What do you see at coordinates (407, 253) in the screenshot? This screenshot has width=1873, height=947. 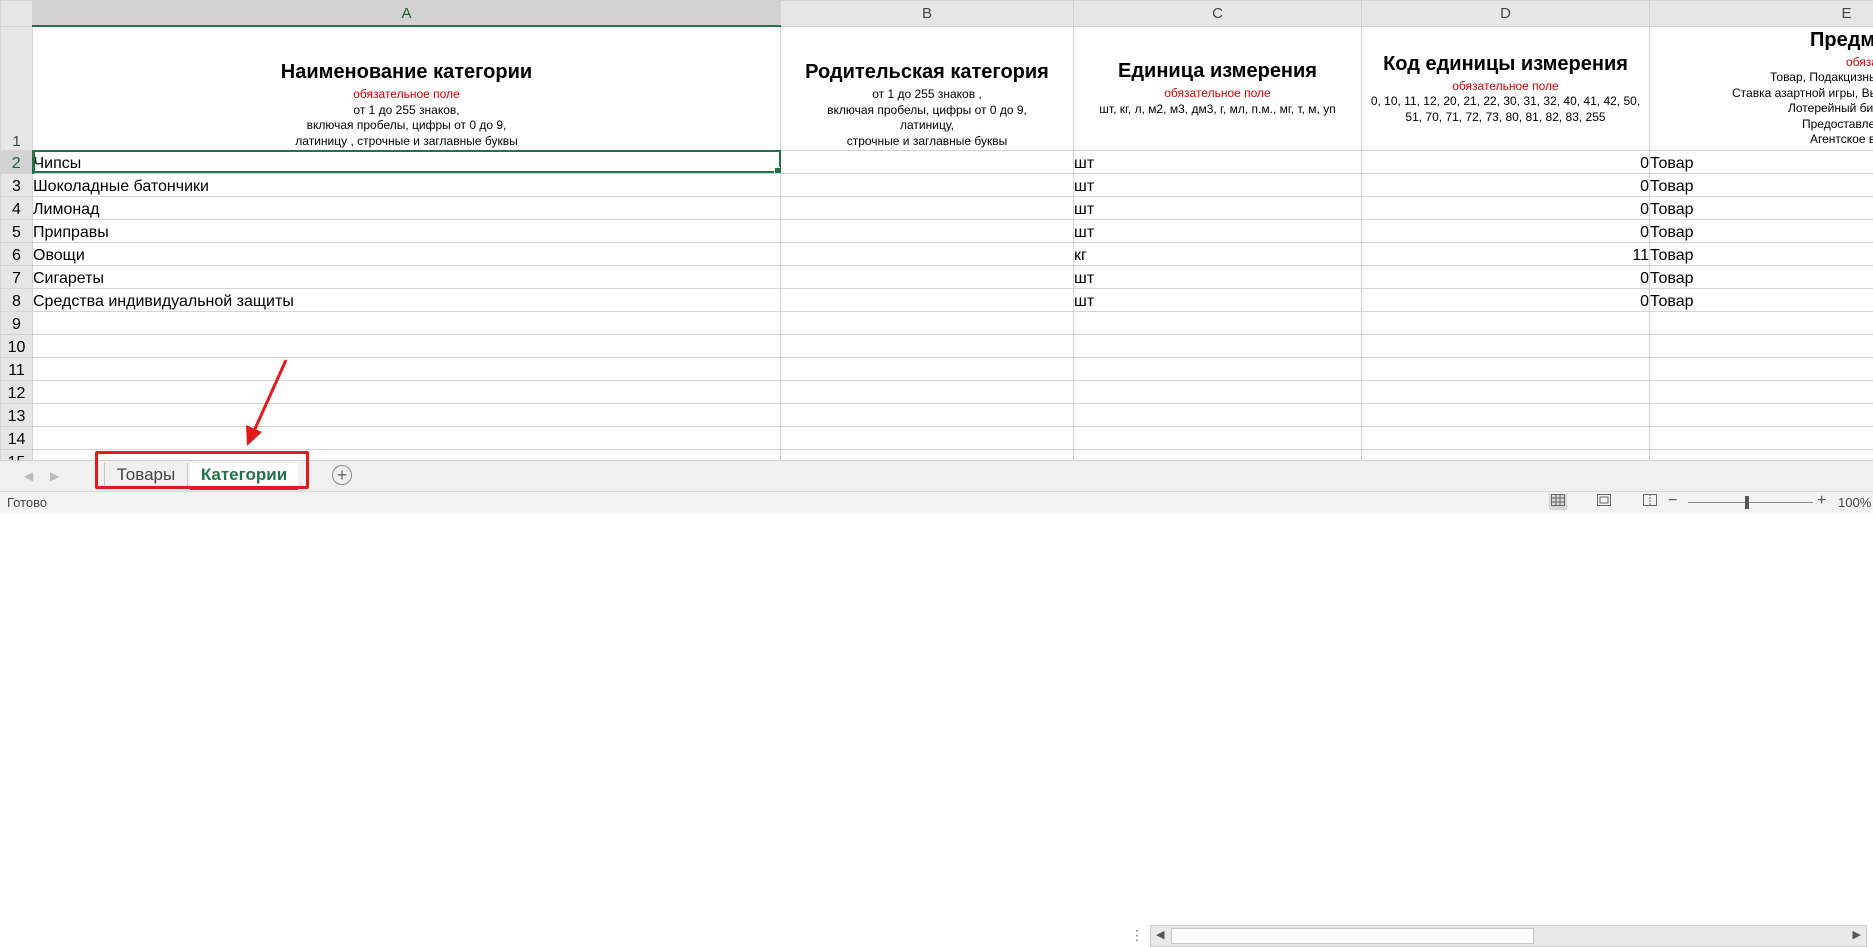 I see `cell-a6: Овощи` at bounding box center [407, 253].